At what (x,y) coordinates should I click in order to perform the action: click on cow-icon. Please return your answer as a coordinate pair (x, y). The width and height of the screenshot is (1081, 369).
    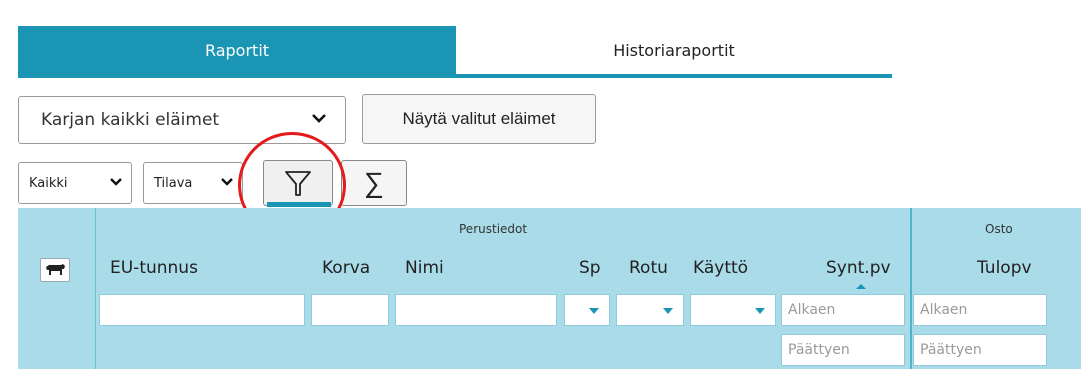
    Looking at the image, I should click on (55, 269).